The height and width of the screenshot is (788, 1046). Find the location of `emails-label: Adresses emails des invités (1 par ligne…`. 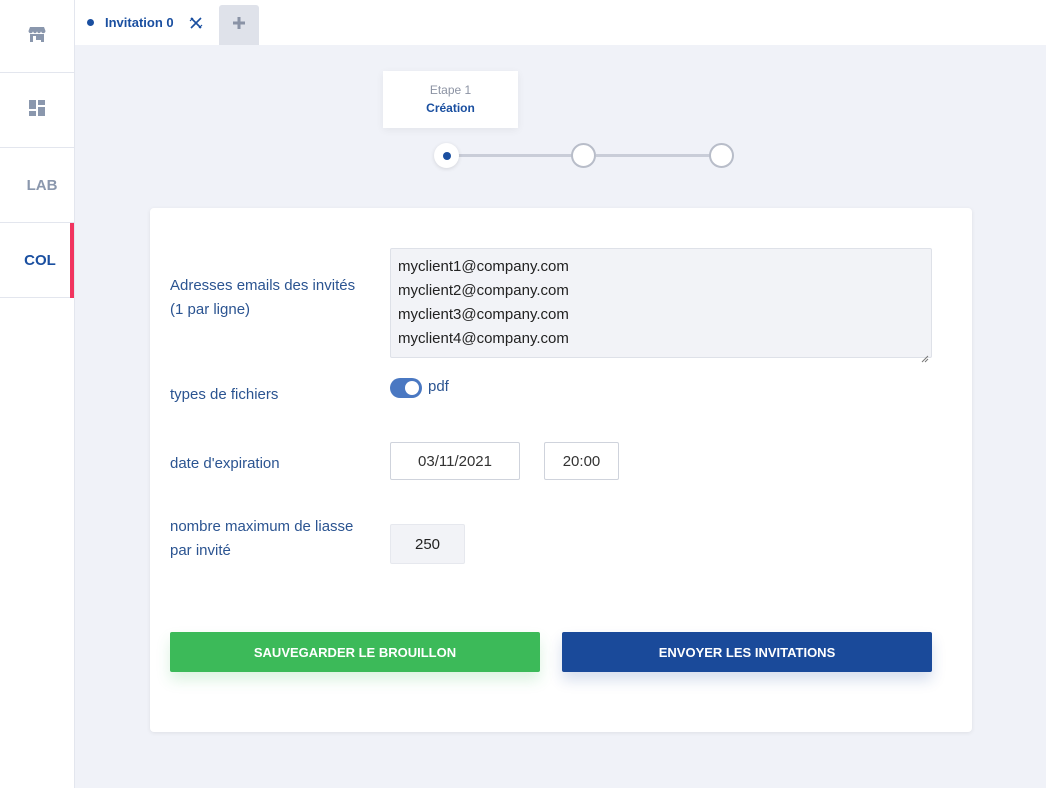

emails-label: Adresses emails des invités (1 par ligne… is located at coordinates (262, 298).